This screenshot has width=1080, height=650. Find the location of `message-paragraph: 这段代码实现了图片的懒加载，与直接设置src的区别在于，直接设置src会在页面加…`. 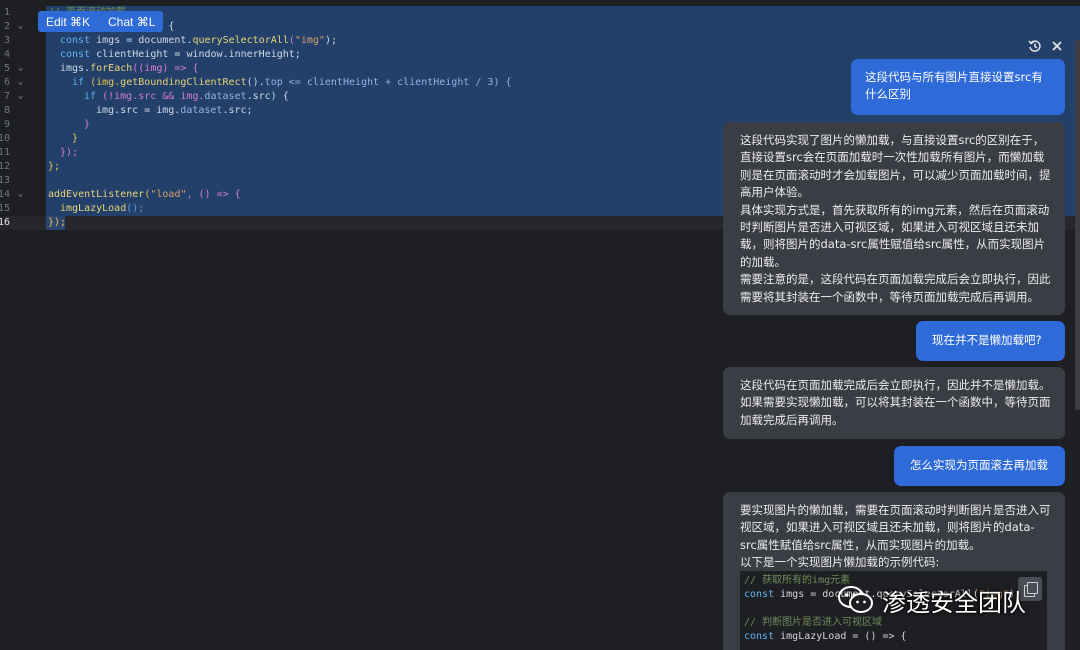

message-paragraph: 这段代码实现了图片的懒加载，与直接设置src的区别在于，直接设置src会在页面加… is located at coordinates (895, 166).